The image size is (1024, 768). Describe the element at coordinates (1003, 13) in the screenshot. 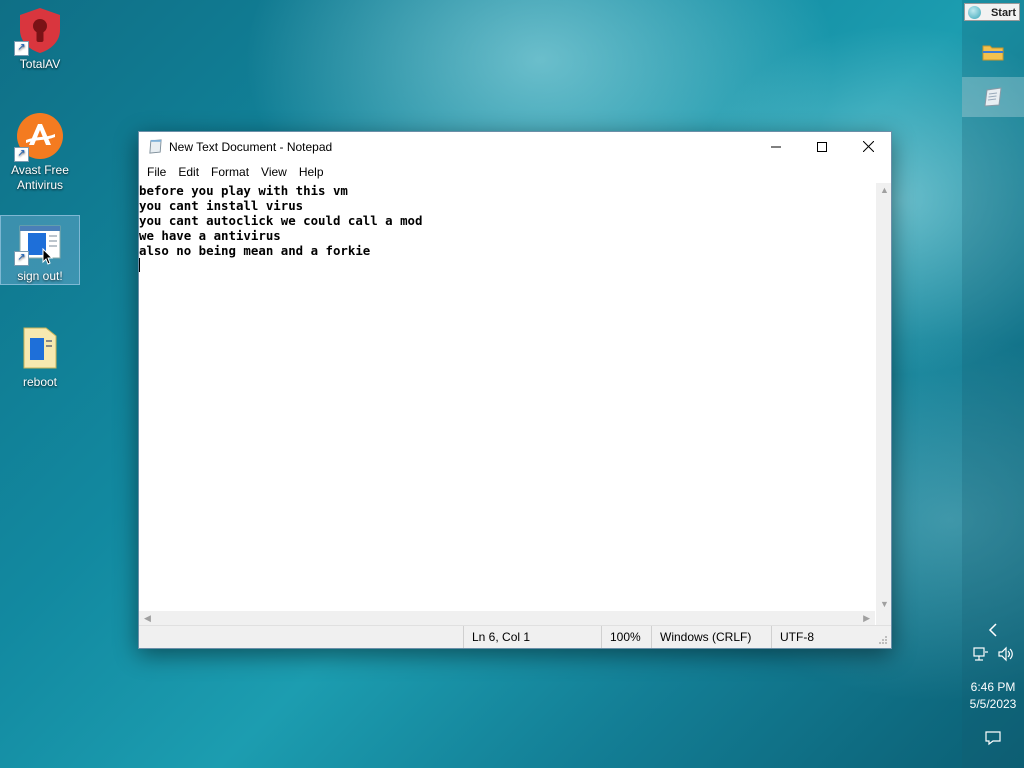

I see `start-label: Start` at that location.